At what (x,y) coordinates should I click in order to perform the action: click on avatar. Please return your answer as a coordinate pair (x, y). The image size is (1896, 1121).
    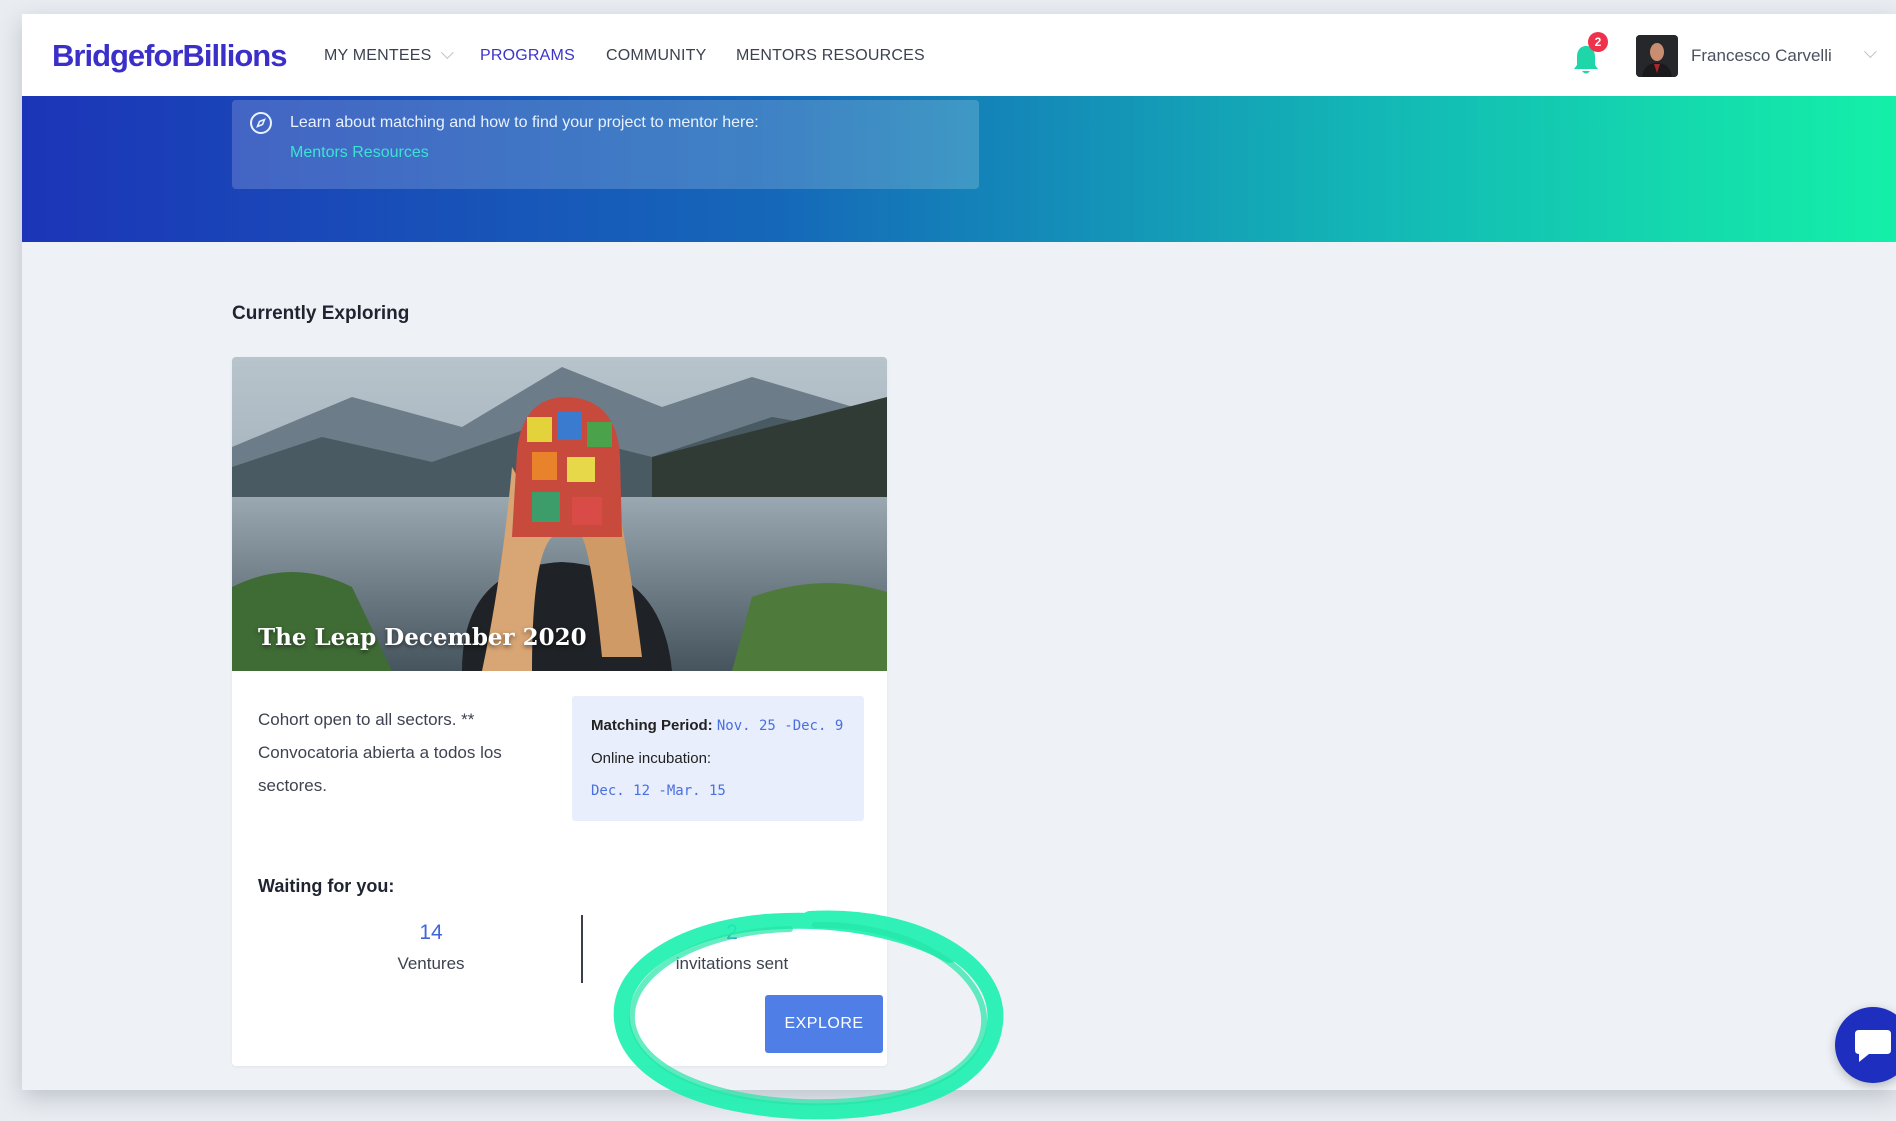
    Looking at the image, I should click on (1657, 56).